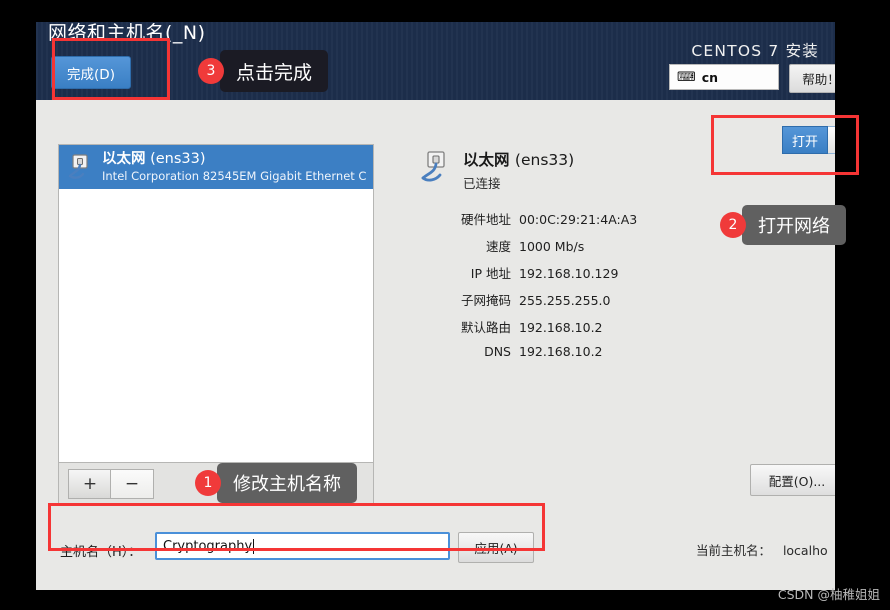  What do you see at coordinates (552, 246) in the screenshot?
I see `property-value: 1000 Mb/s` at bounding box center [552, 246].